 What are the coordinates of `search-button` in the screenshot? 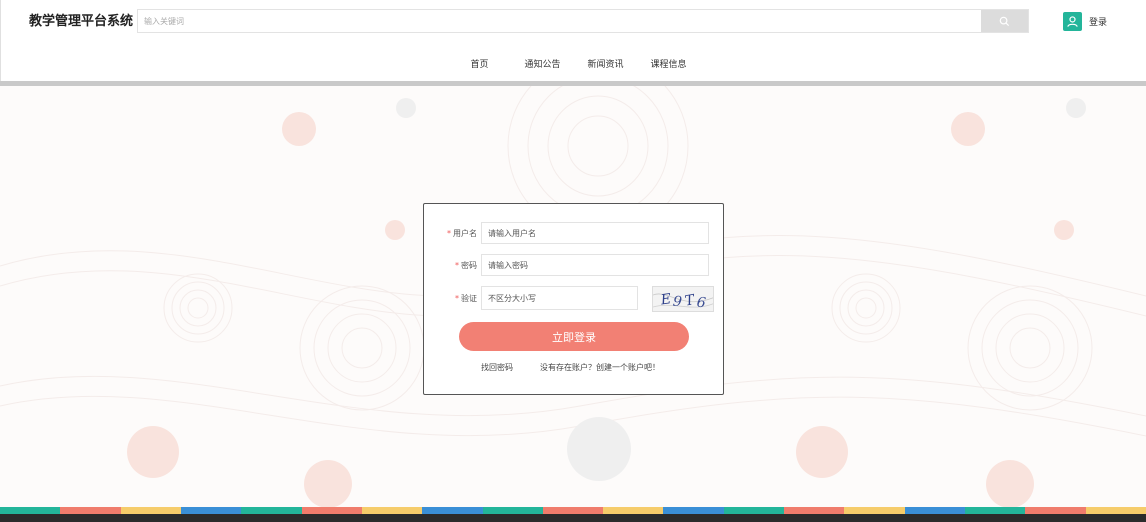 It's located at (1004, 21).